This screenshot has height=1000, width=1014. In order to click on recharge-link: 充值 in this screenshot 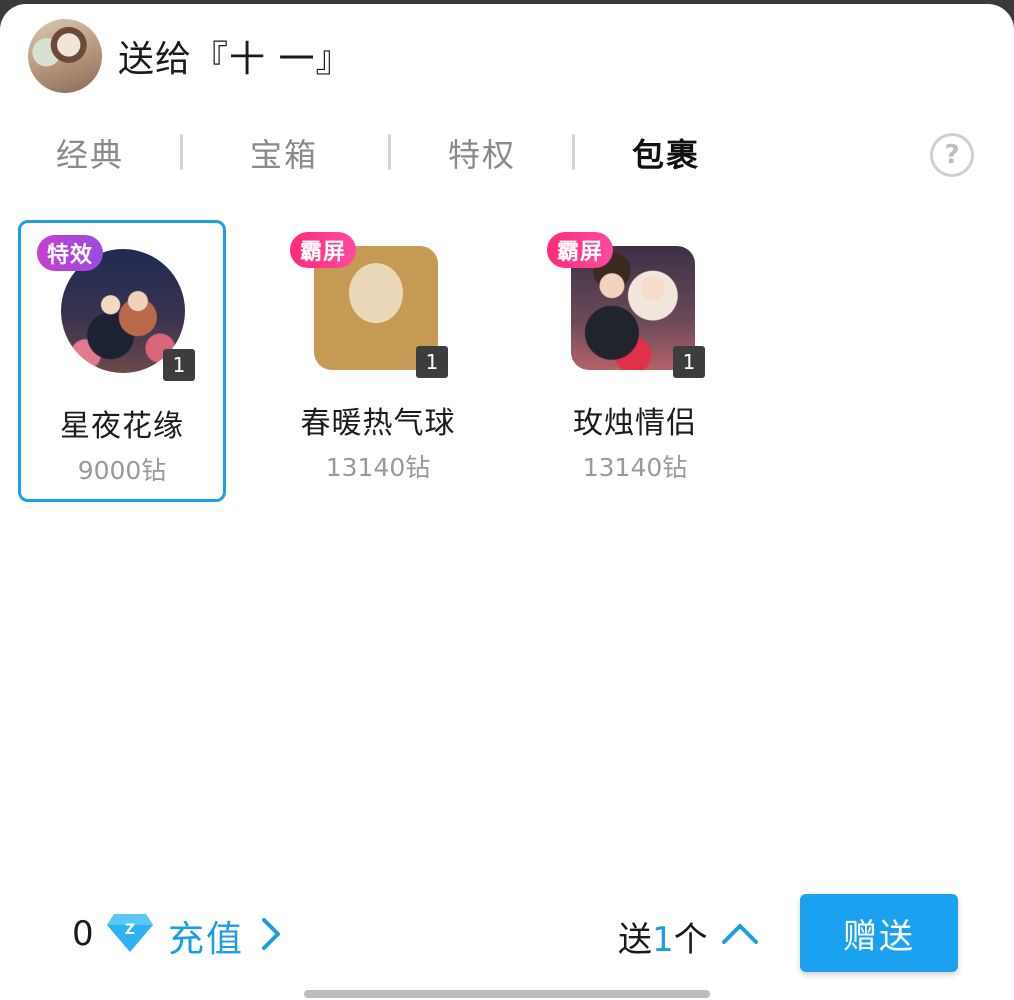, I will do `click(206, 936)`.